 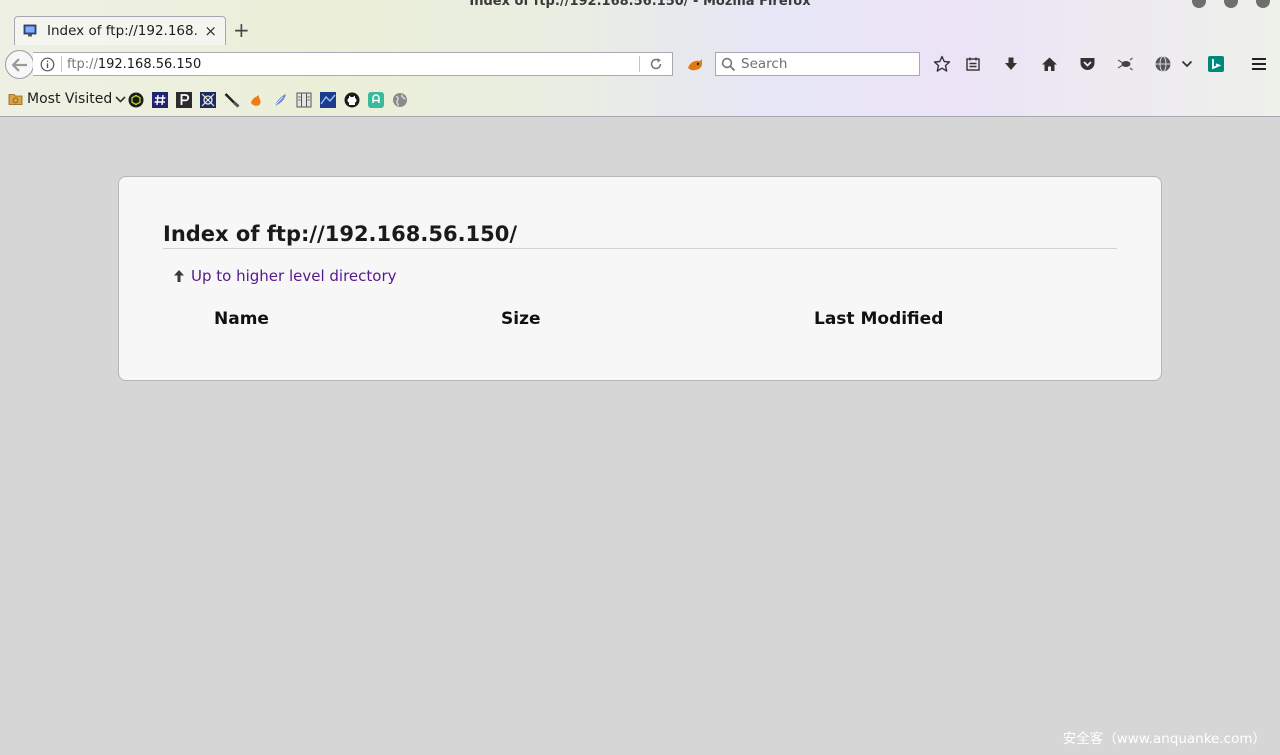 What do you see at coordinates (160, 100) in the screenshot?
I see `bookmark-hash-icon` at bounding box center [160, 100].